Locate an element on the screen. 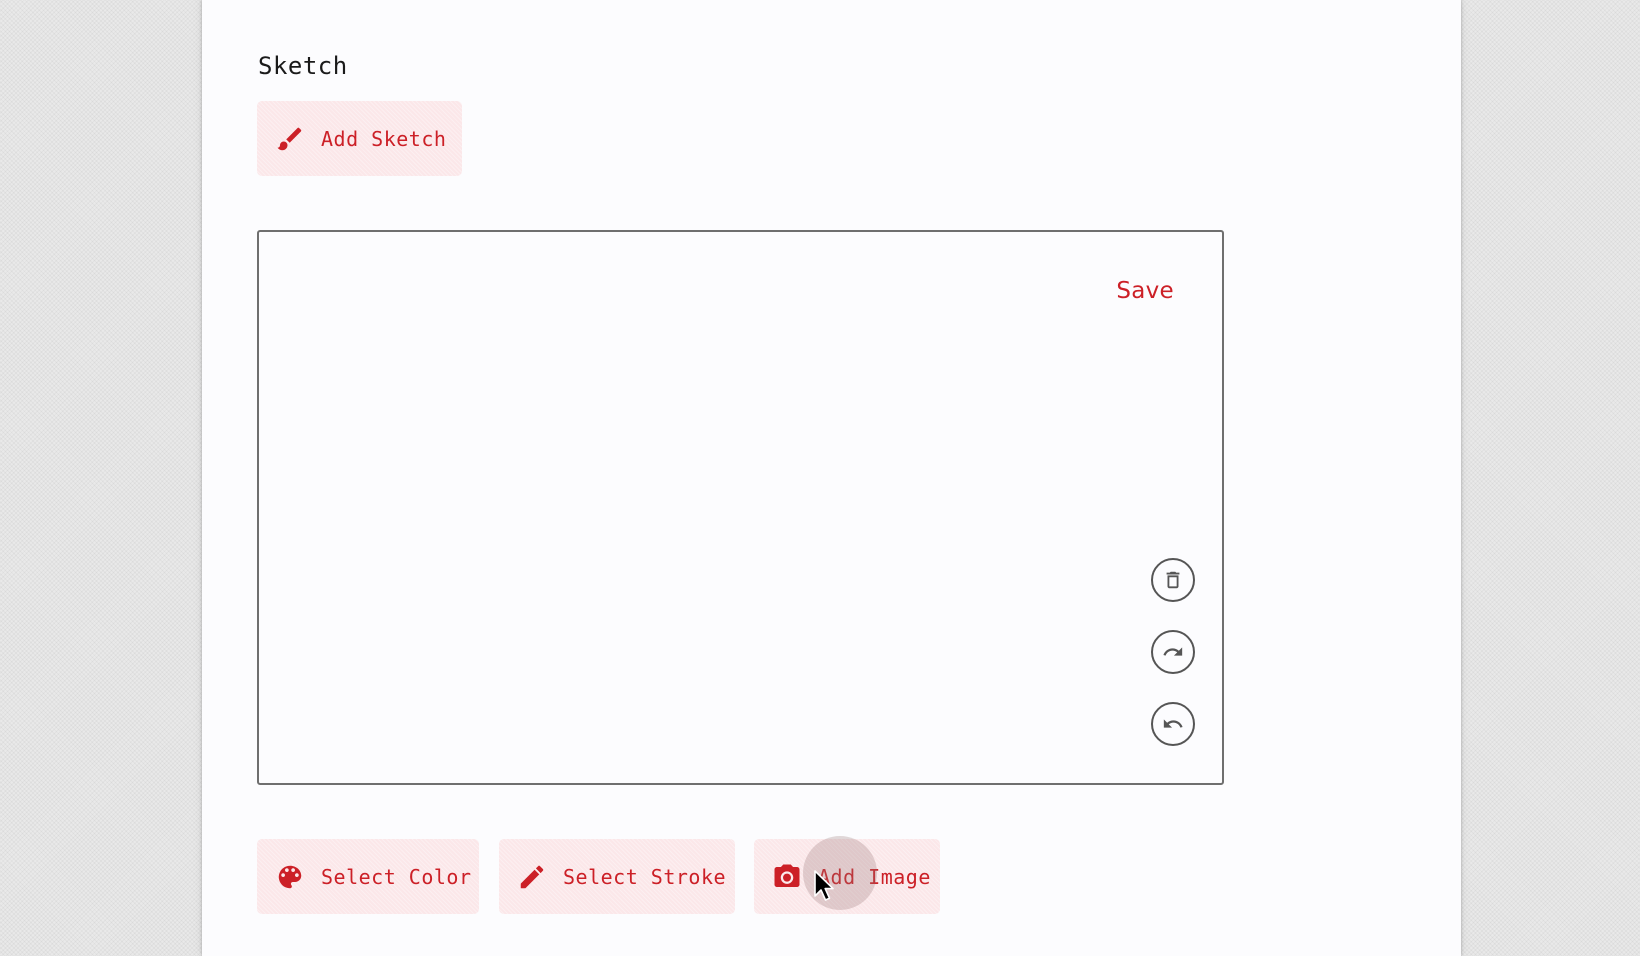 This screenshot has width=1640, height=956. pencil-icon is located at coordinates (532, 877).